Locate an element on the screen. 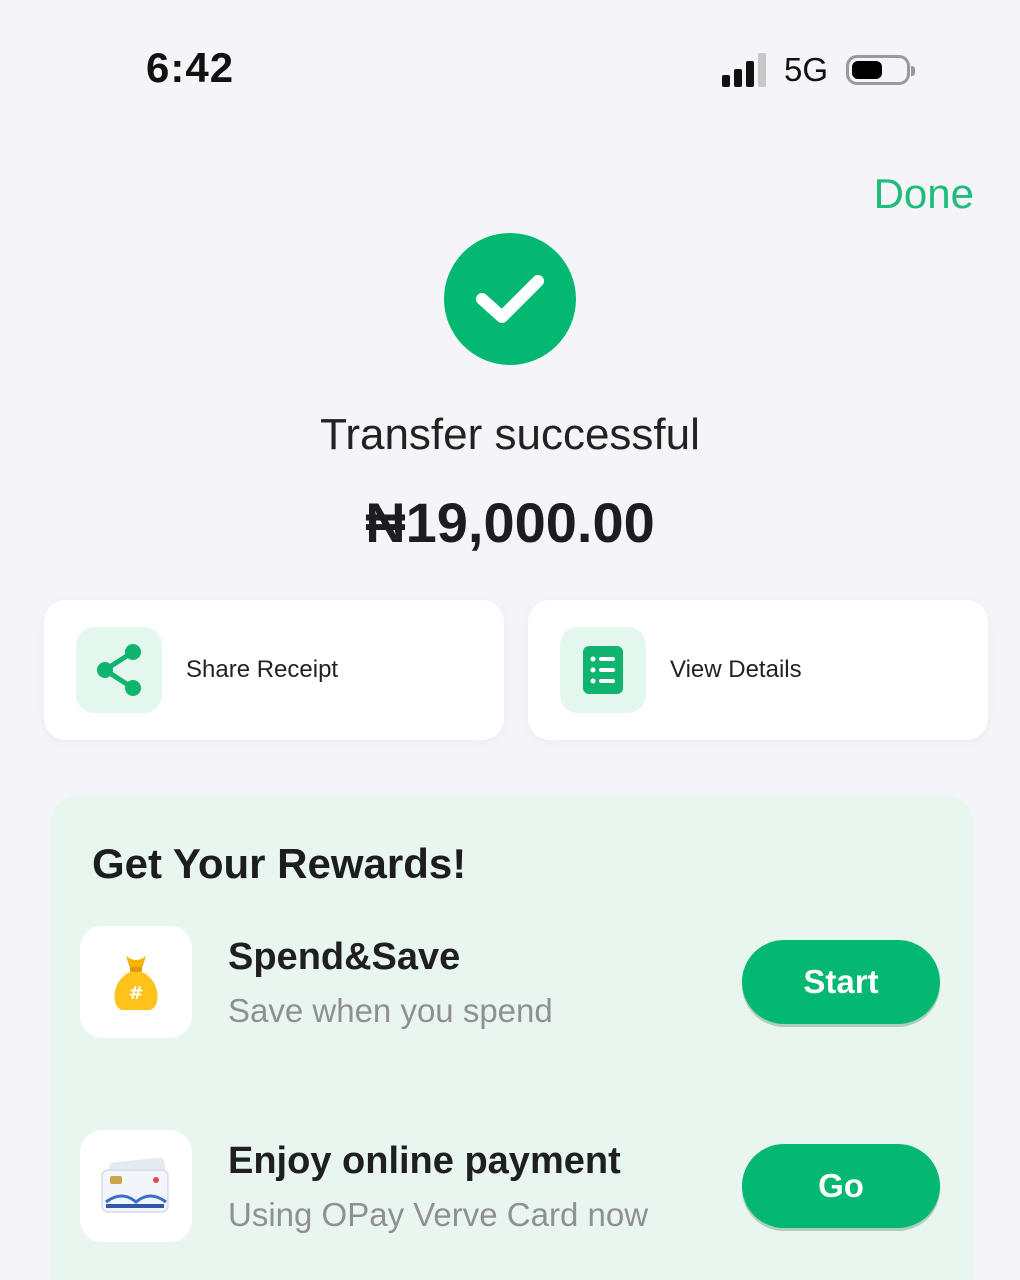 This screenshot has width=1020, height=1280. rewards-title: Get Your Rewards! is located at coordinates (279, 863).